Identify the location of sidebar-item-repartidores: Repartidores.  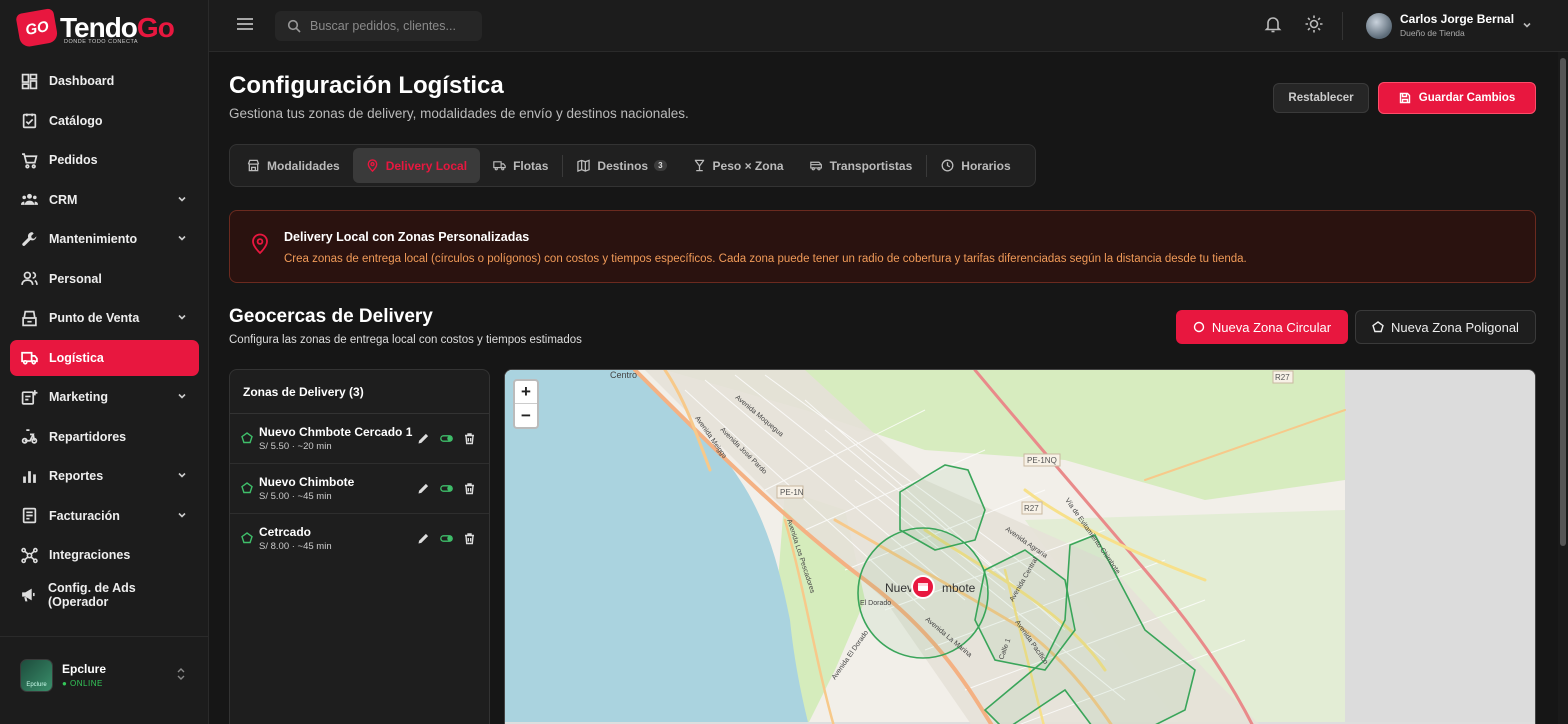
(104, 437).